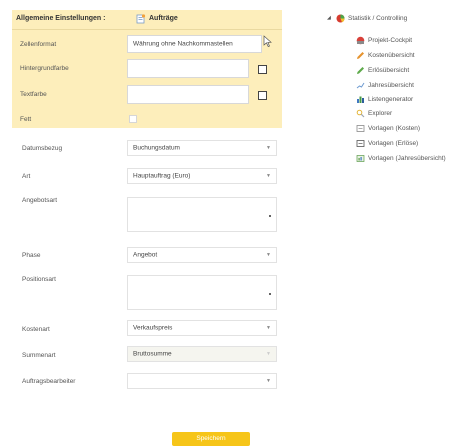  Describe the element at coordinates (36, 329) in the screenshot. I see `kostenart-label: Kostenart` at that location.